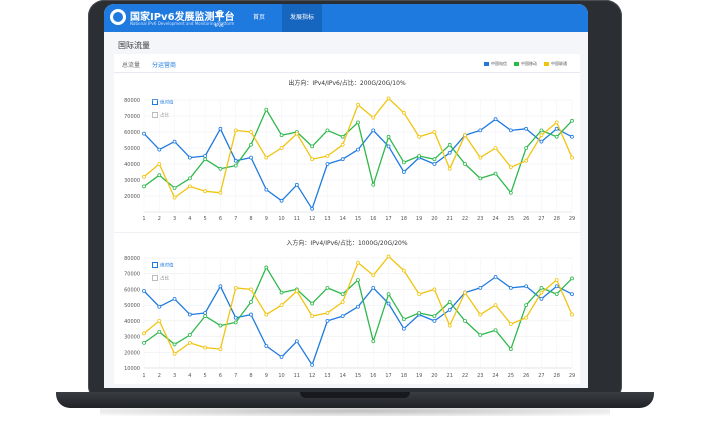 This screenshot has width=710, height=440. Describe the element at coordinates (495, 64) in the screenshot. I see `legend-item-telecom: 中国电信` at that location.